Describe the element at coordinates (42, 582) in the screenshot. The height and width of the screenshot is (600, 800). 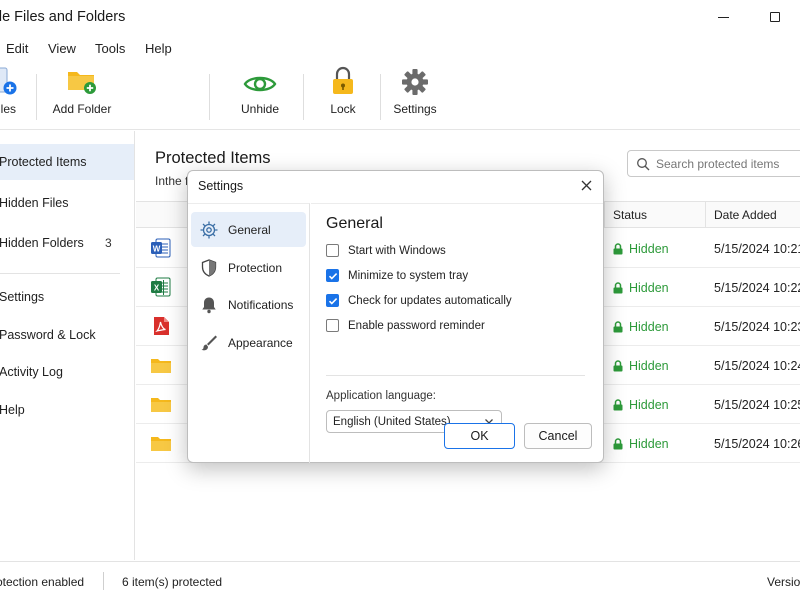
I see `protection-status: otection enabled` at that location.